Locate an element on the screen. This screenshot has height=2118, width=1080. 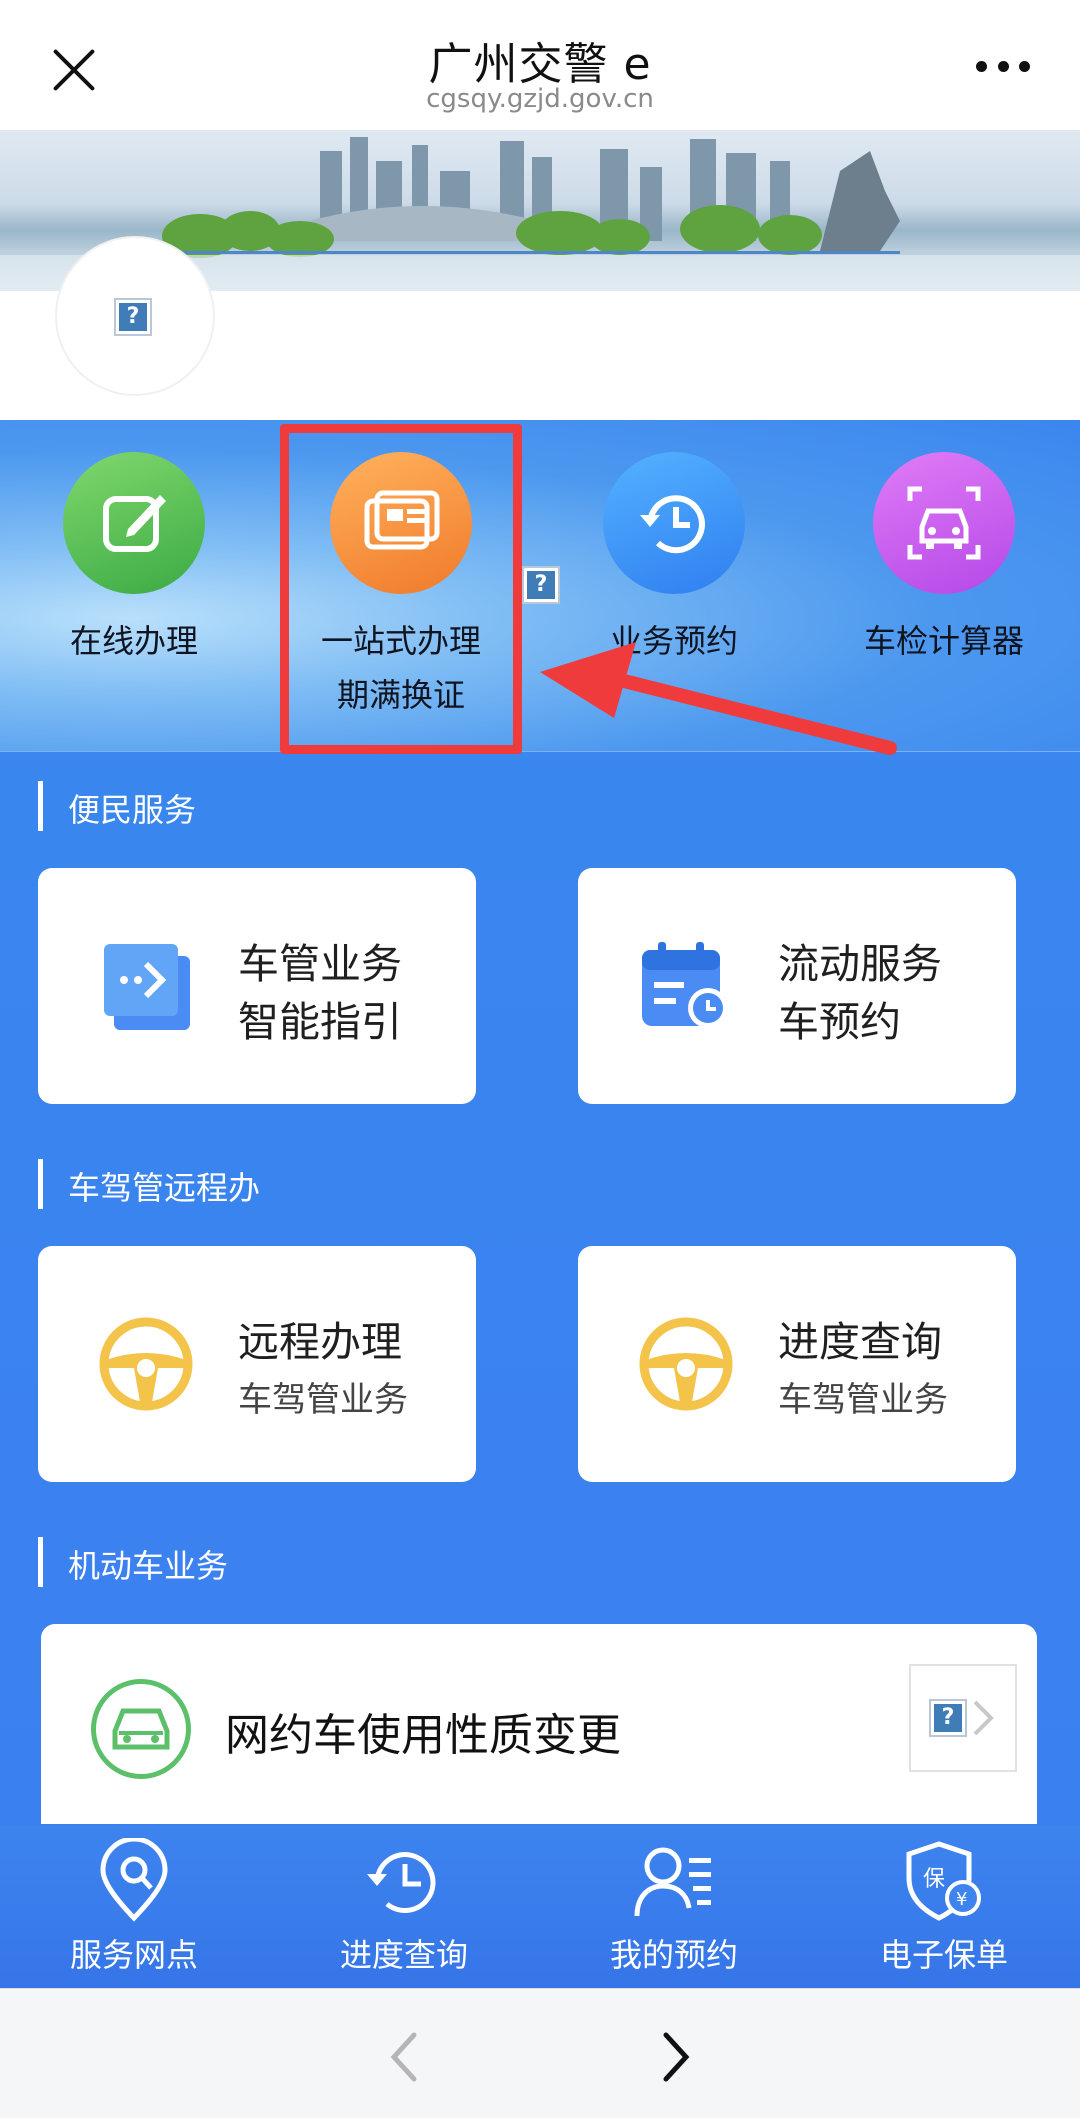
page-url: cgsqy.gzjd.gov.cn is located at coordinates (540, 99).